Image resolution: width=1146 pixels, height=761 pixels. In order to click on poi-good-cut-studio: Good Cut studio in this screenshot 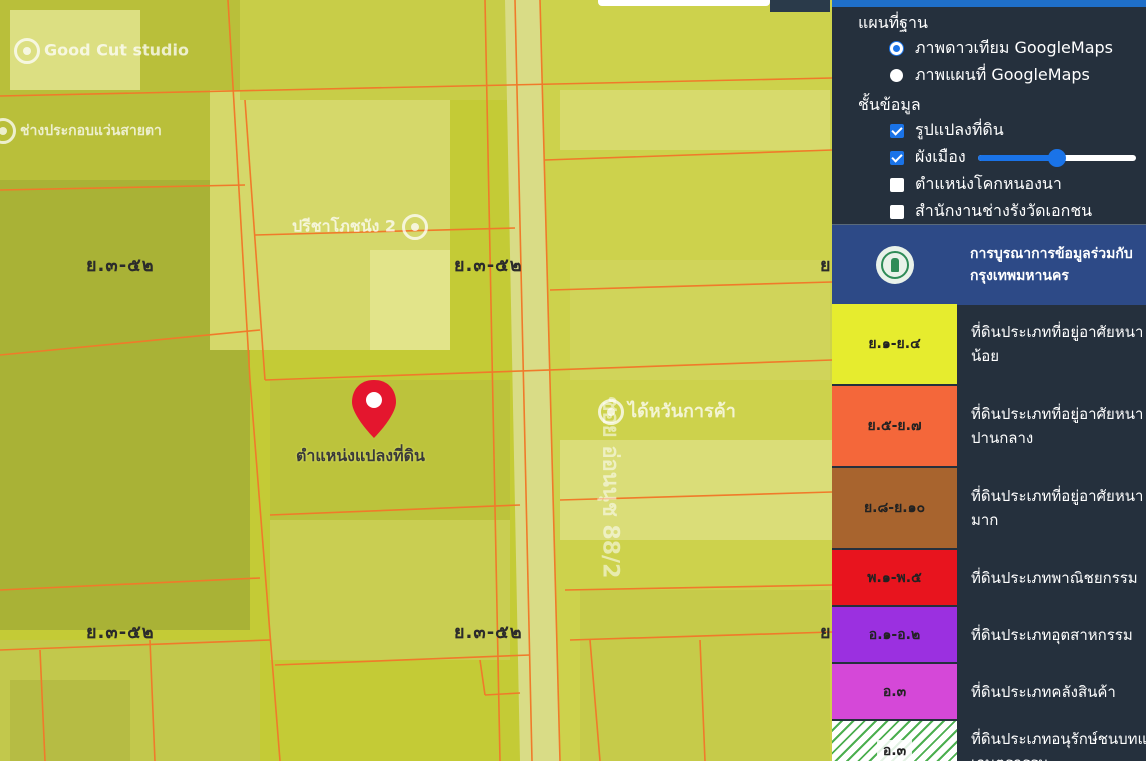, I will do `click(101, 51)`.